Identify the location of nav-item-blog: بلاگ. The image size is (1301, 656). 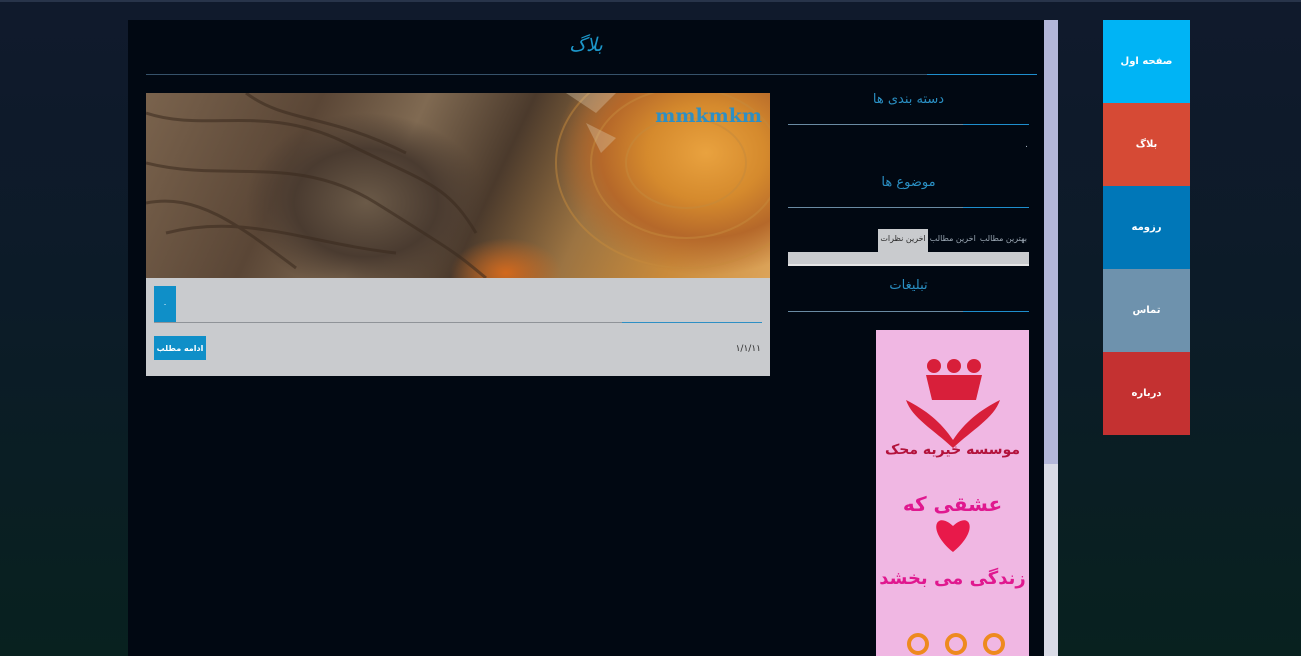
(1146, 144).